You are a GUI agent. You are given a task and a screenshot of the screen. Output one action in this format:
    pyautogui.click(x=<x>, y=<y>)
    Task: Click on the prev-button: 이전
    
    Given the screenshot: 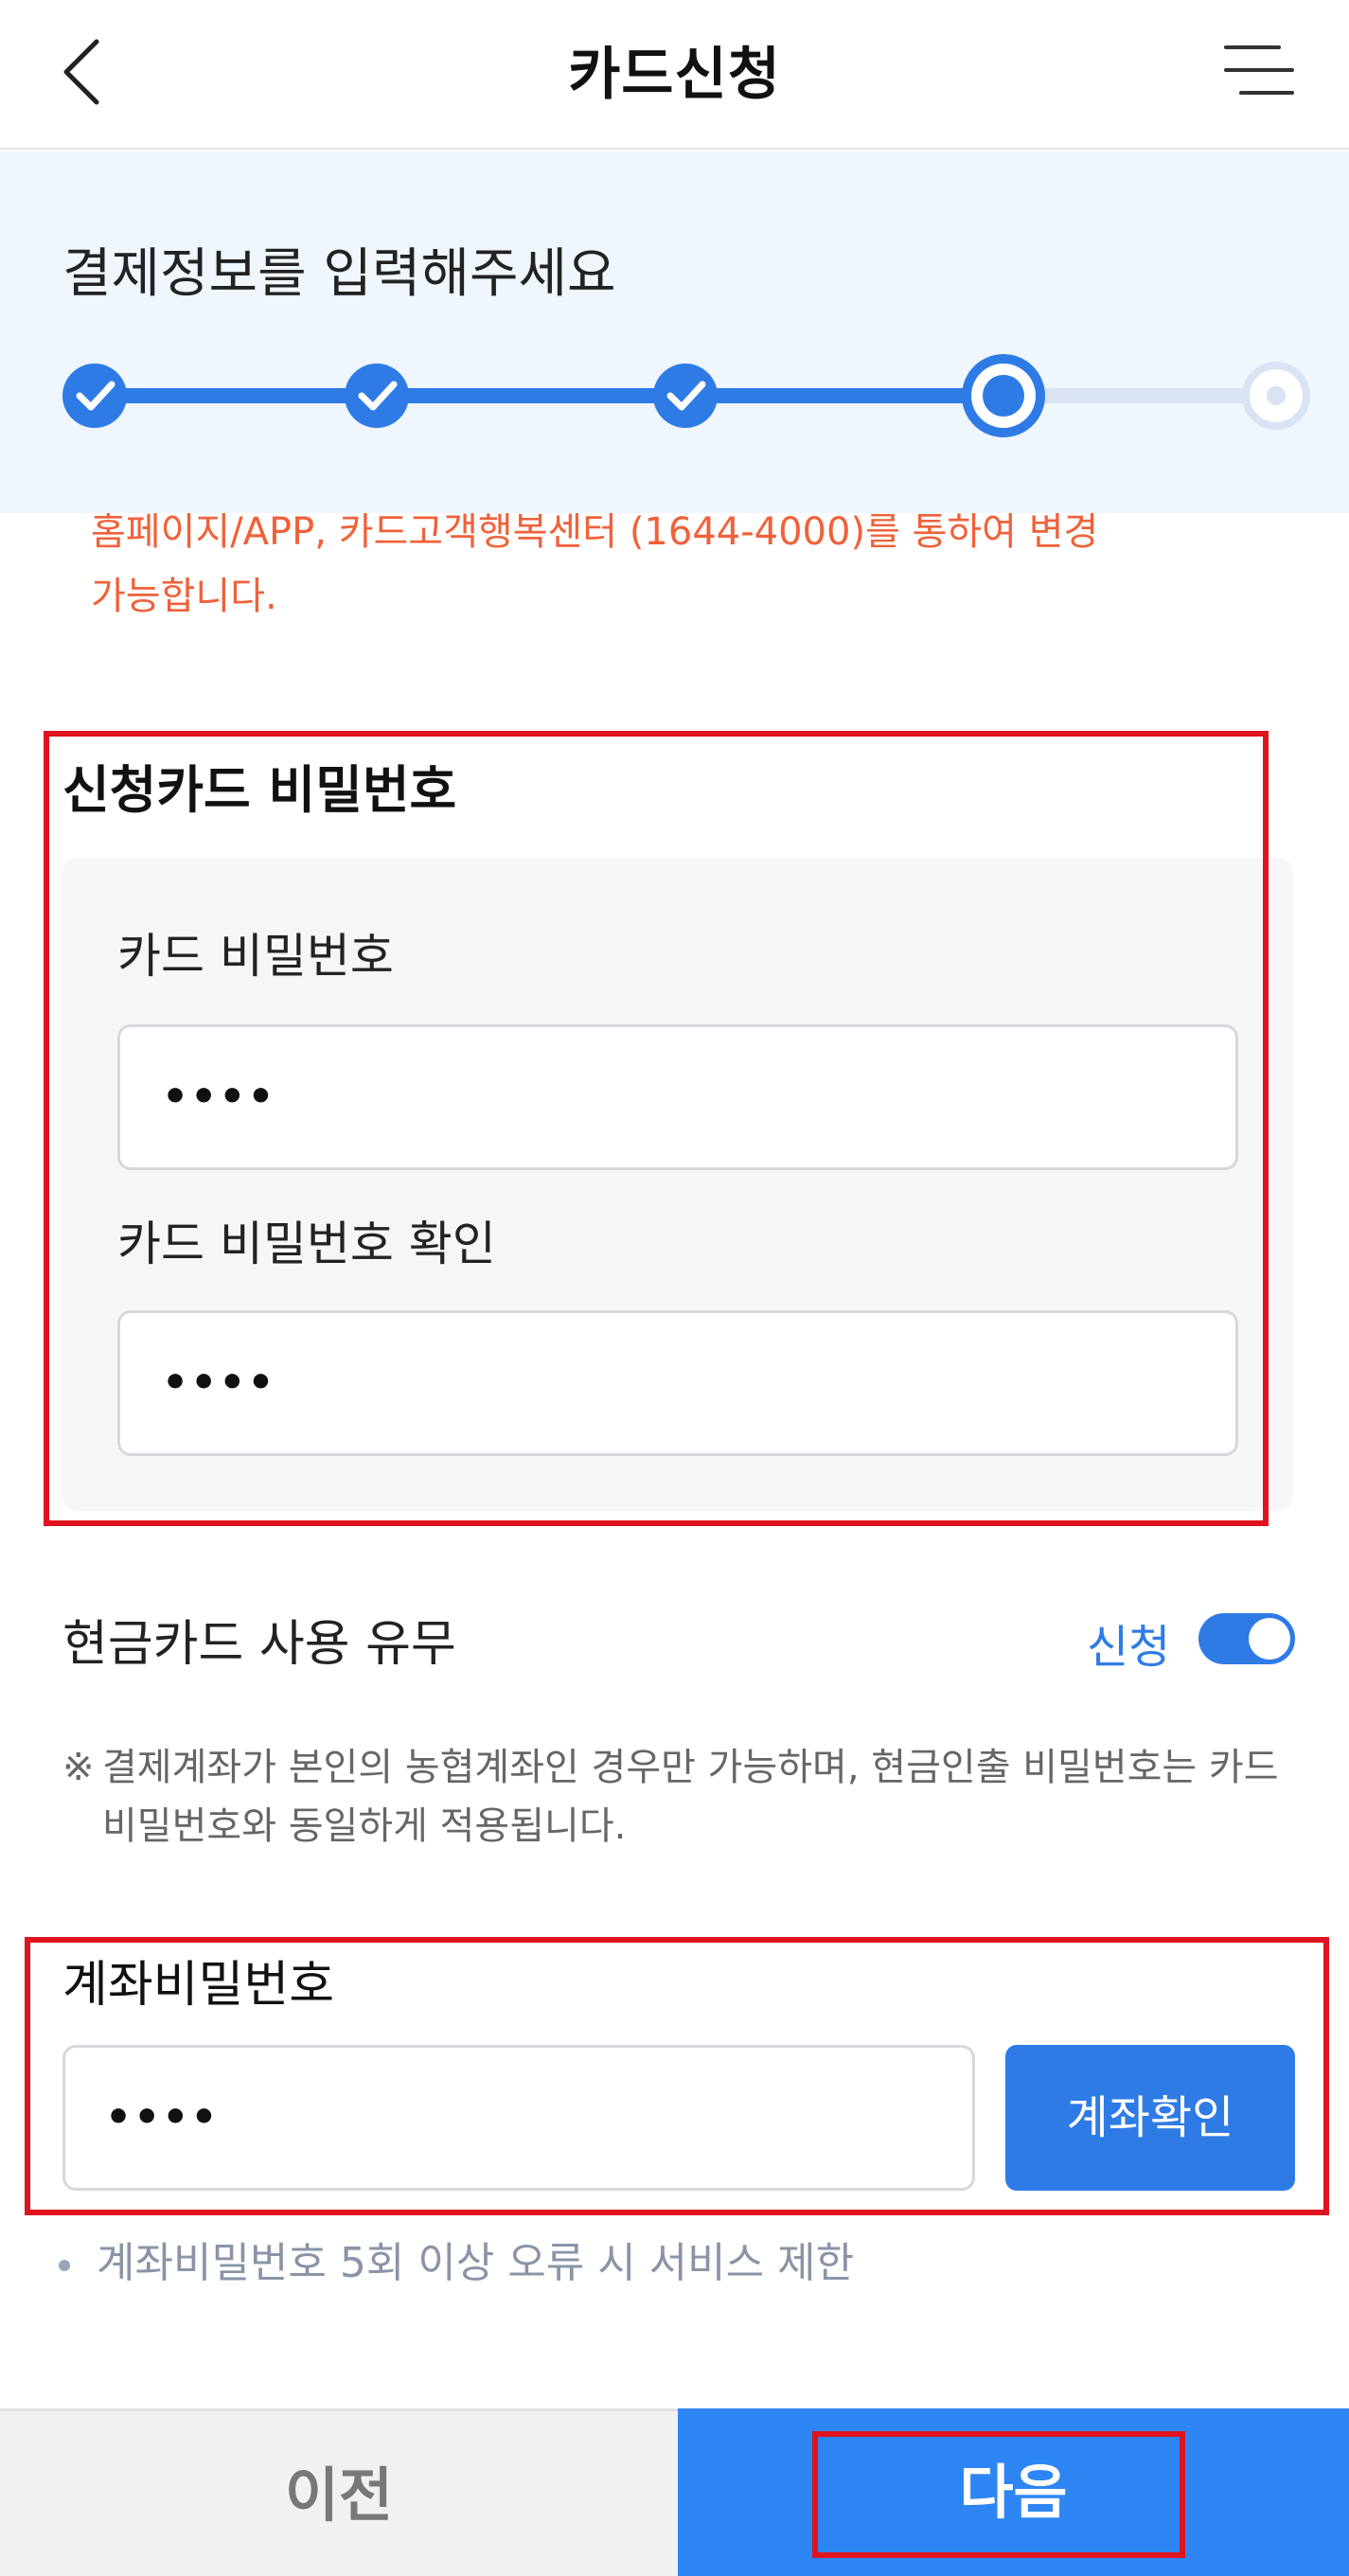 What is the action you would take?
    pyautogui.click(x=339, y=2492)
    